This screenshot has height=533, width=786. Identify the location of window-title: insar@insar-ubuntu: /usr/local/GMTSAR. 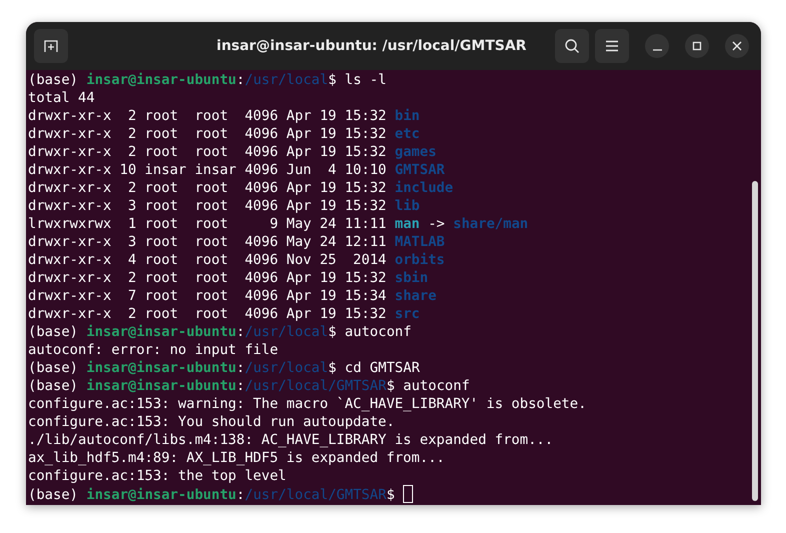
(372, 46).